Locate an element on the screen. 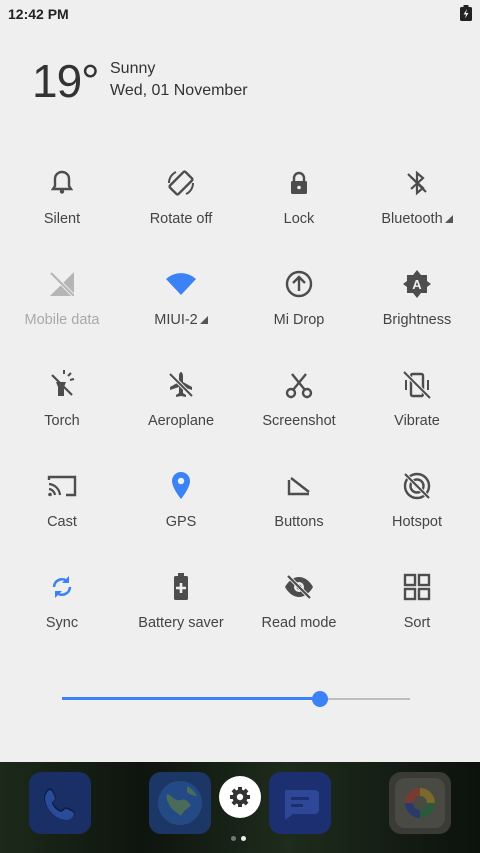 The width and height of the screenshot is (480, 853). tile-mi-drop: Mi Drop is located at coordinates (299, 313).